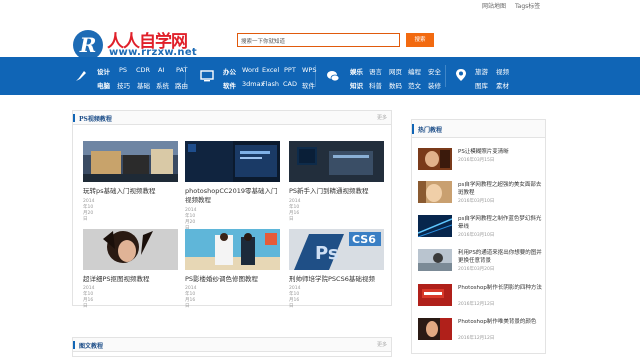 The width and height of the screenshot is (640, 357). What do you see at coordinates (290, 84) in the screenshot?
I see `nav-item: CAD` at bounding box center [290, 84].